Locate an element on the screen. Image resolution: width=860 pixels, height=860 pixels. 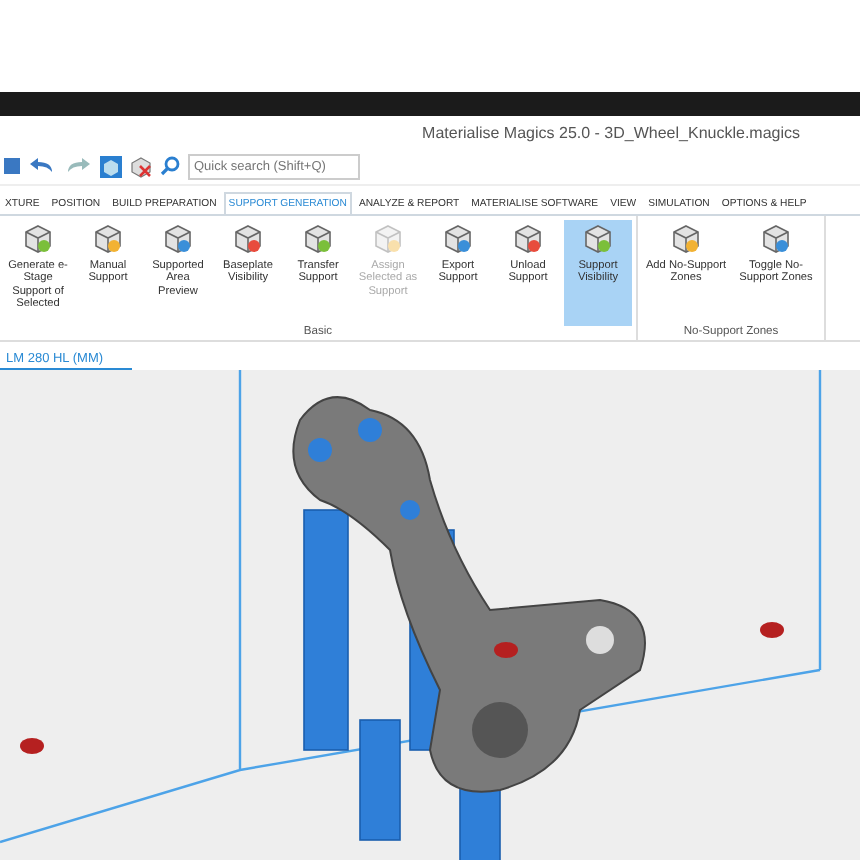
window-title: Materialise Magics 25.0 - 3D_Wheel_Knuckle.magics is located at coordinates (611, 132).